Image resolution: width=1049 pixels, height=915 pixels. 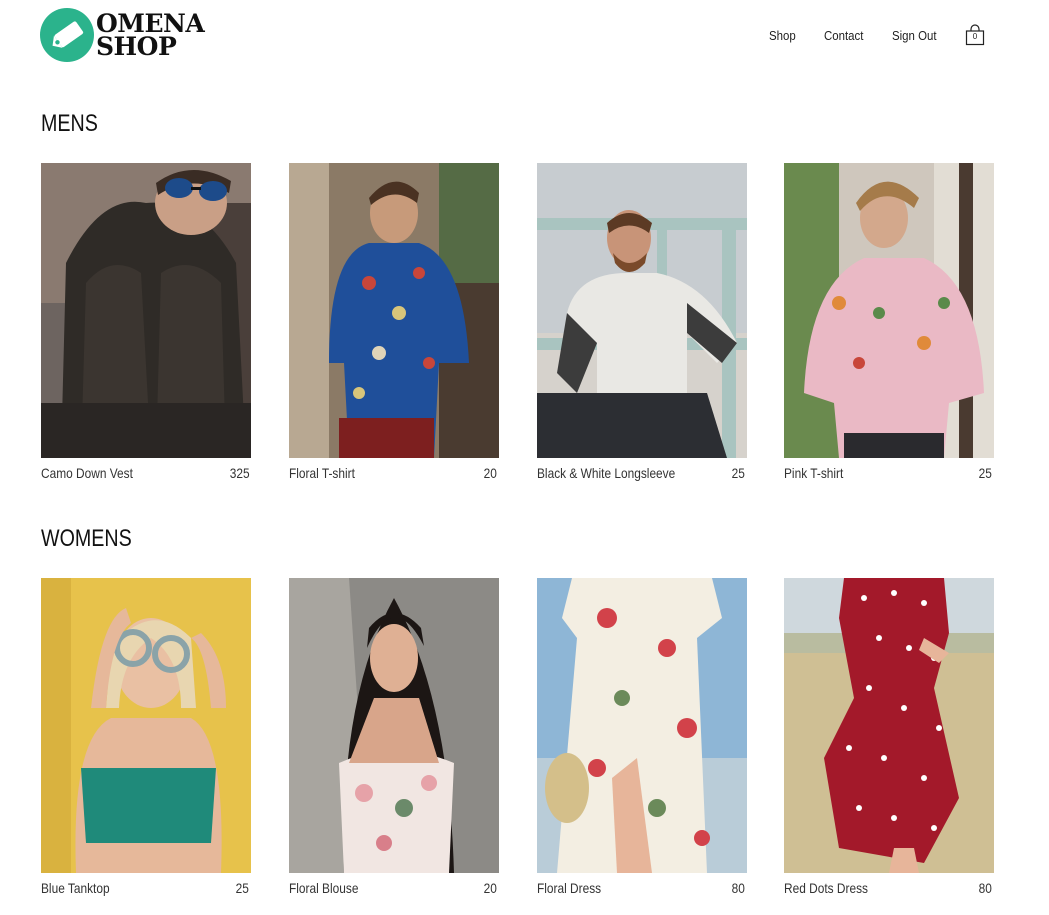 I want to click on product-meta: Blue Tanktop 25, so click(x=146, y=888).